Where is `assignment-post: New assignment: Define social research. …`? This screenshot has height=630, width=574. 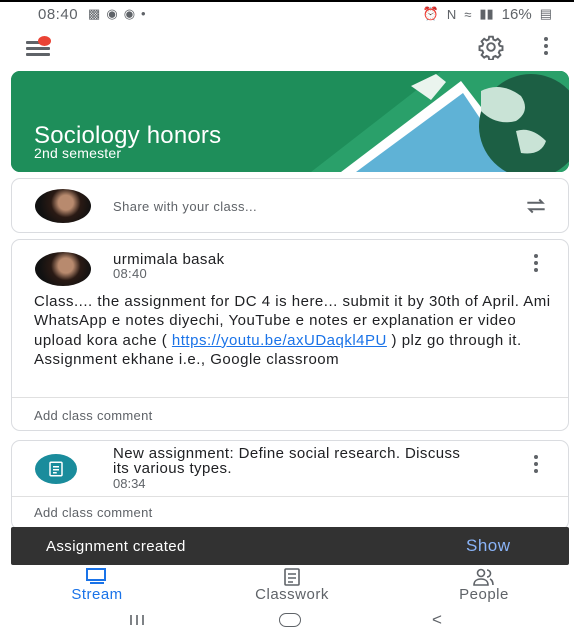
assignment-post: New assignment: Define social research. … is located at coordinates (290, 485).